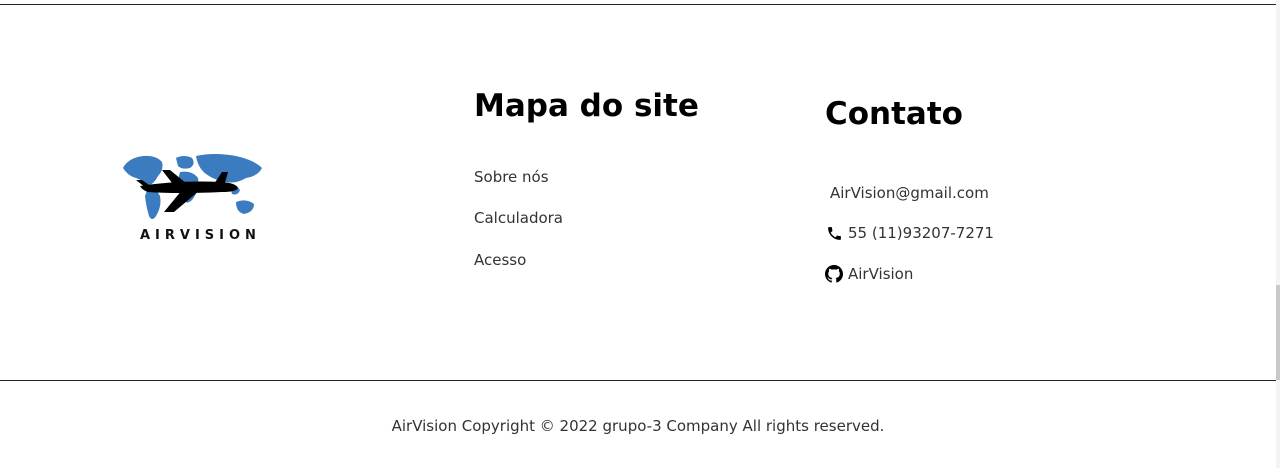 This screenshot has height=468, width=1280. What do you see at coordinates (1278, 332) in the screenshot?
I see `scrollbar-thumb` at bounding box center [1278, 332].